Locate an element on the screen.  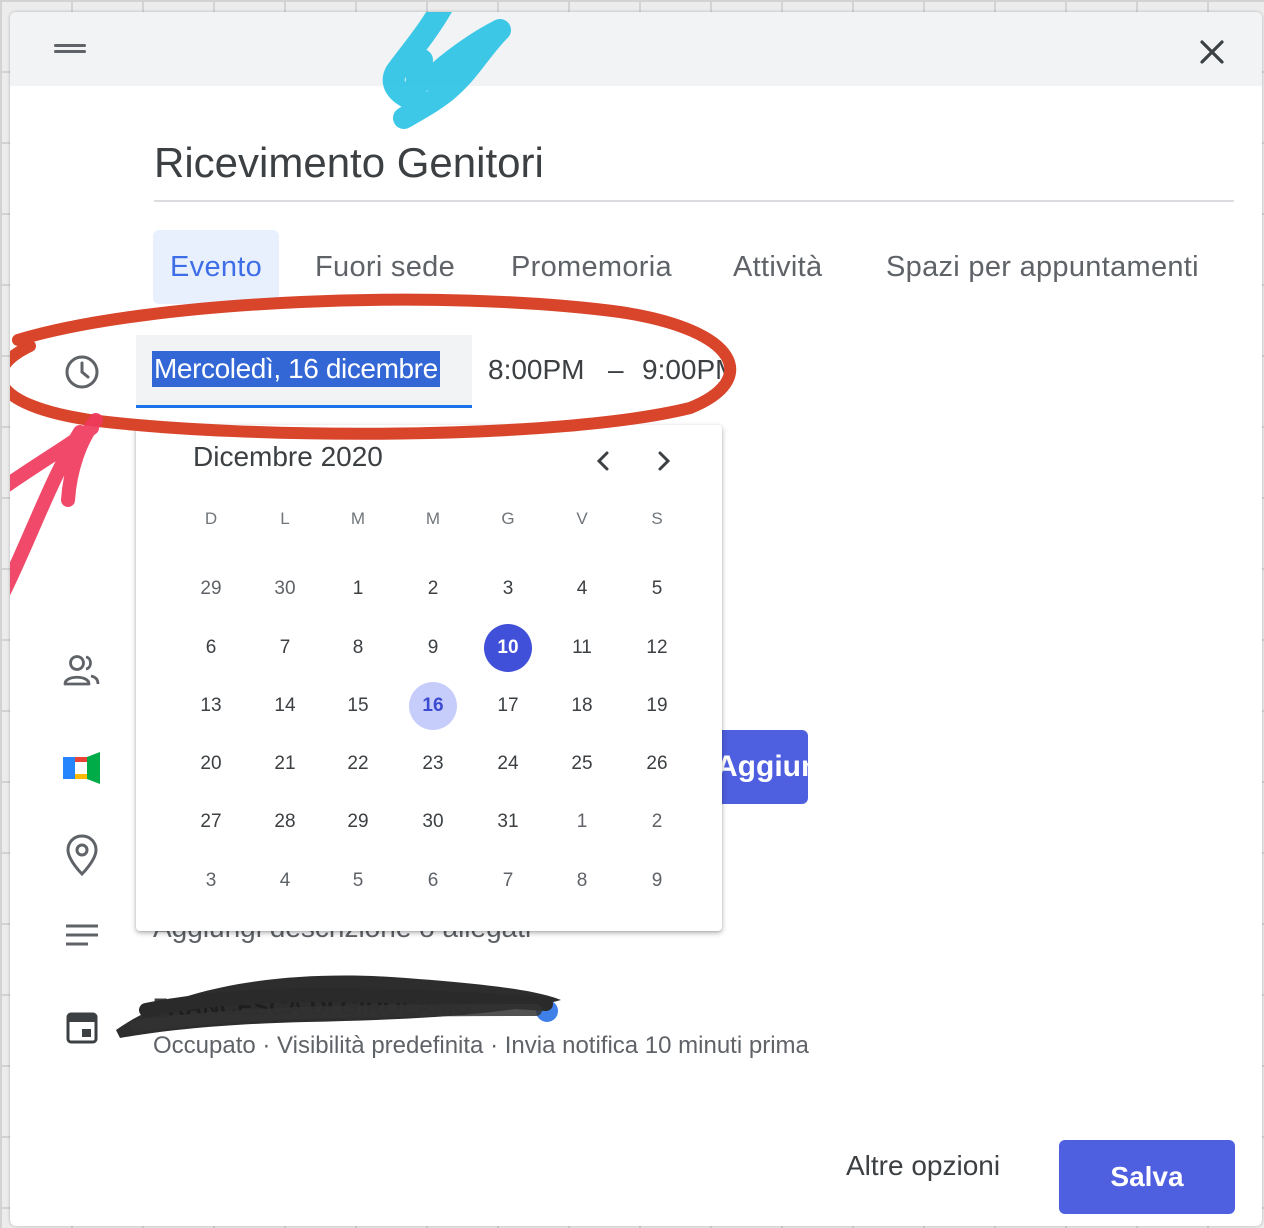
dialog-header is located at coordinates (636, 49).